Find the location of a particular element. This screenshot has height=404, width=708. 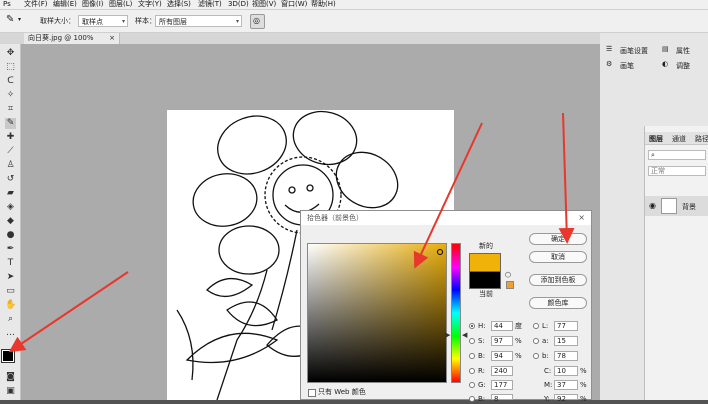

arrow-to-ok-button is located at coordinates (566, 178).